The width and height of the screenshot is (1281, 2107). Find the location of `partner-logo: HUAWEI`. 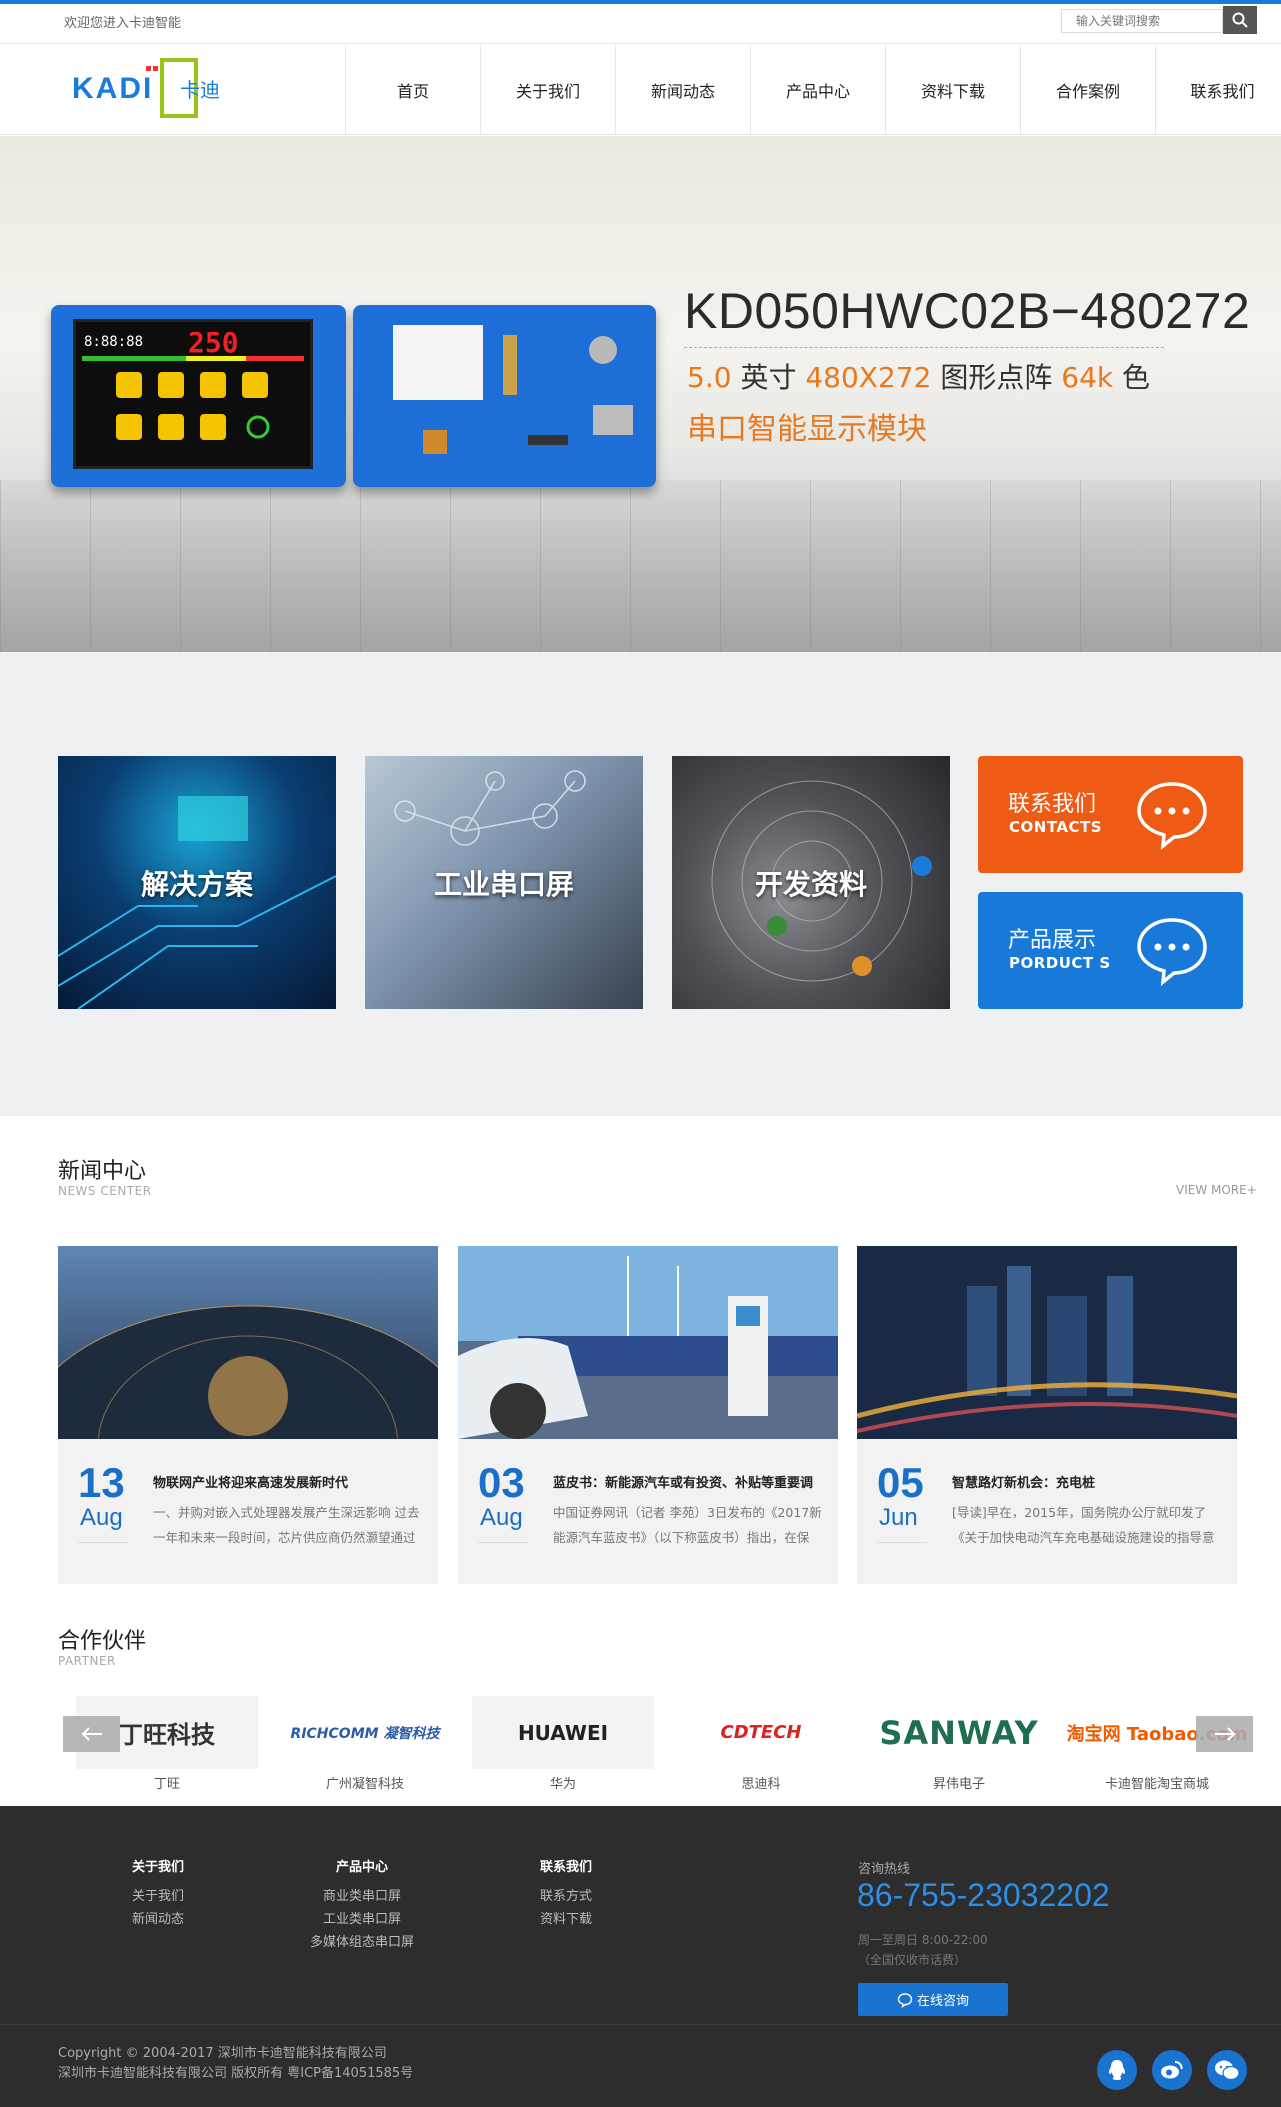

partner-logo: HUAWEI is located at coordinates (563, 1732).